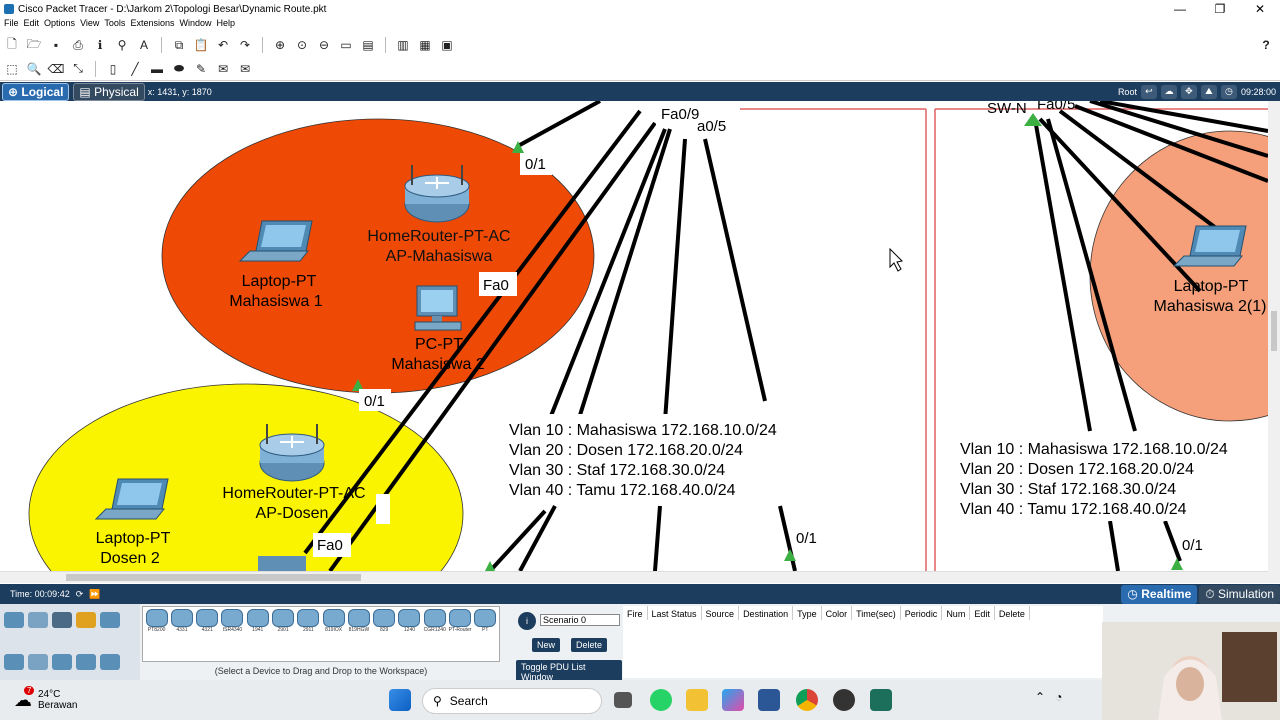 This screenshot has width=1280, height=720. I want to click on device-item: 4331, so click(181, 623).